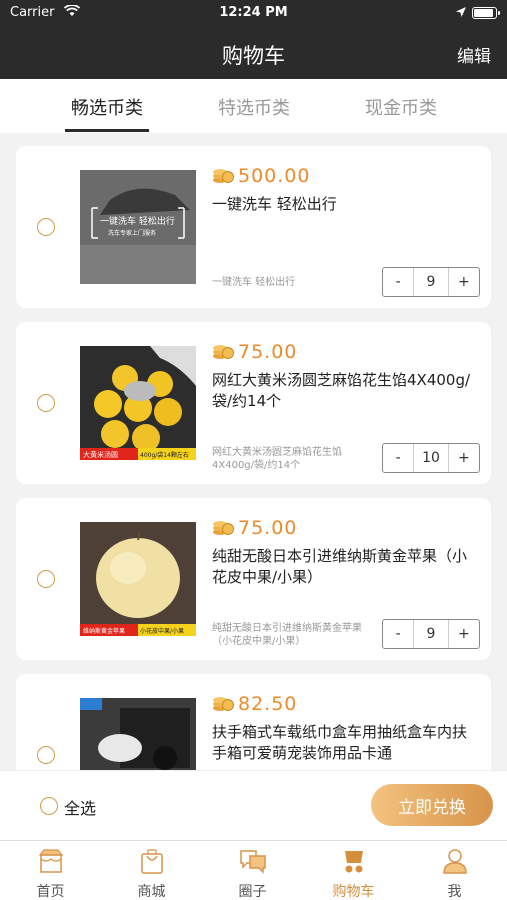 This screenshot has height=900, width=507. I want to click on bottom-tab-bar: 首页 商城 圈子 购物车 我, so click(253, 870).